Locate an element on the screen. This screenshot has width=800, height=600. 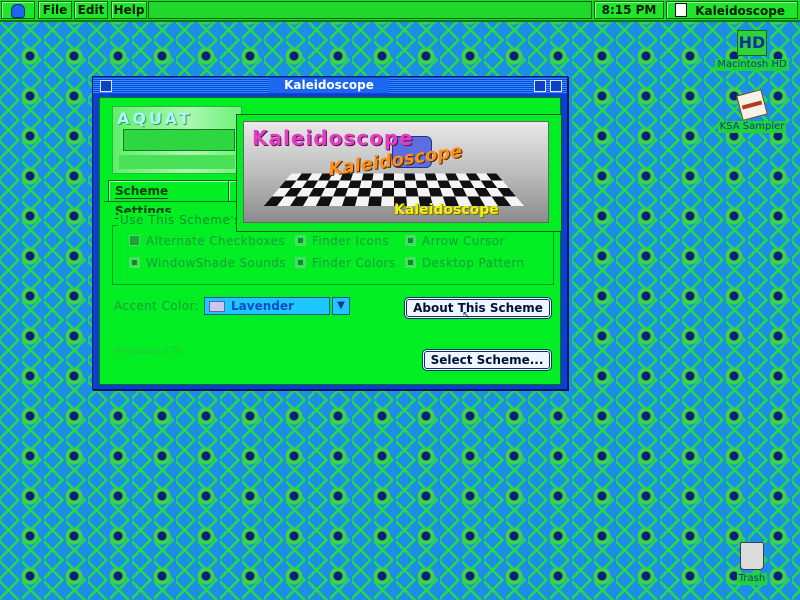
accent-color-value: Lavender is located at coordinates (262, 306).